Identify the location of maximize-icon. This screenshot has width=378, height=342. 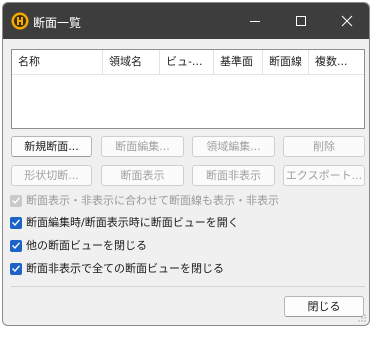
(301, 21).